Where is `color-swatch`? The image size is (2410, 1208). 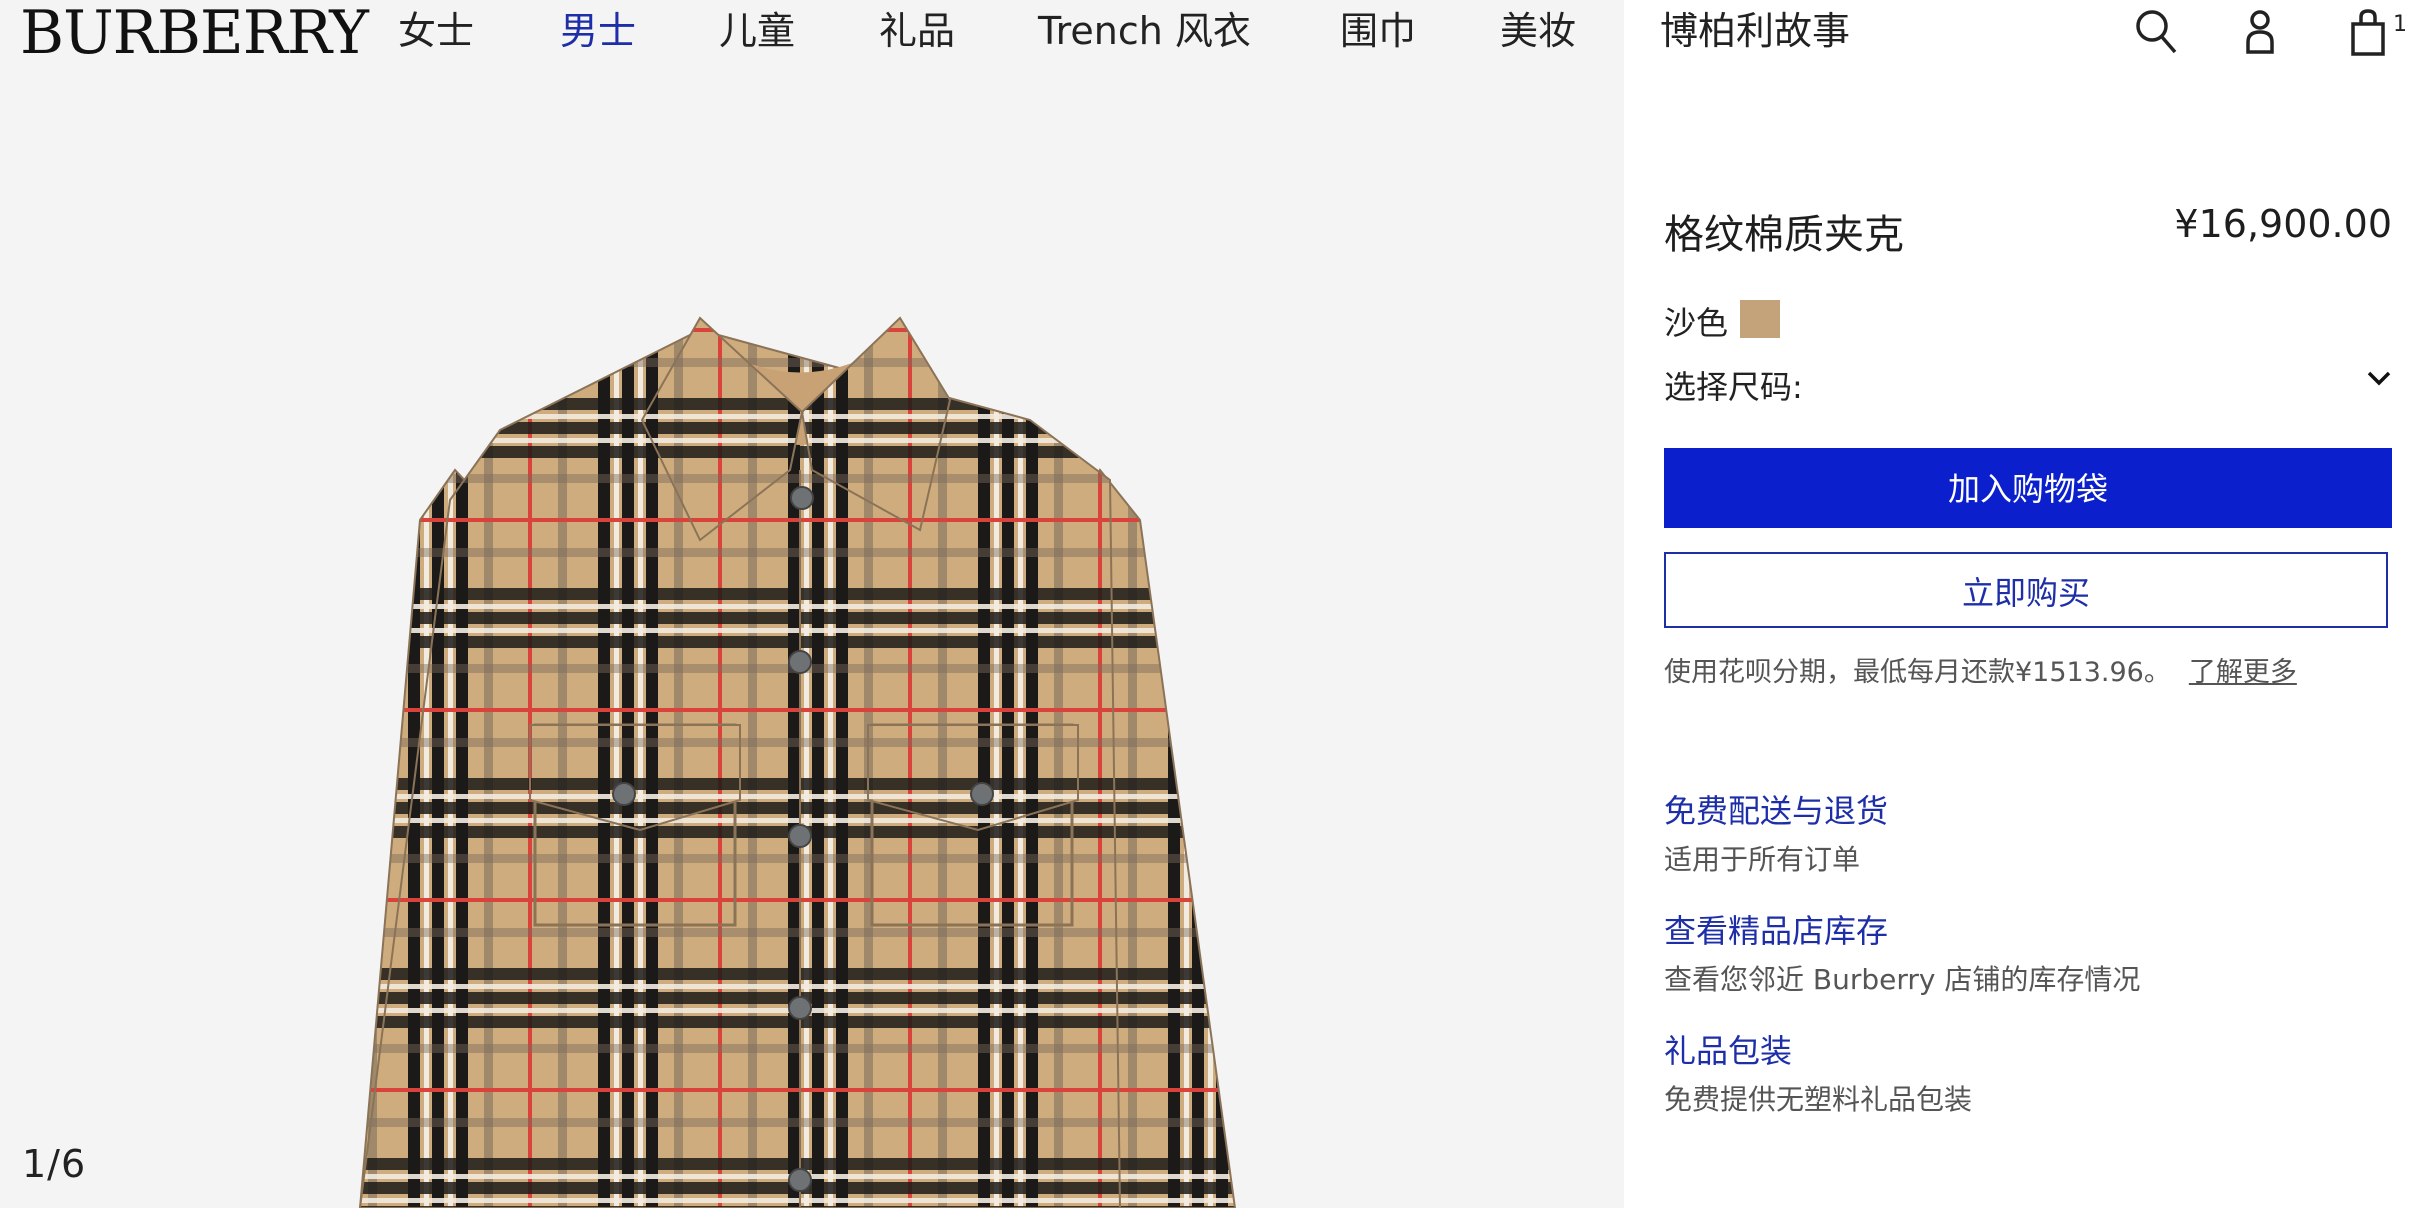
color-swatch is located at coordinates (1760, 319).